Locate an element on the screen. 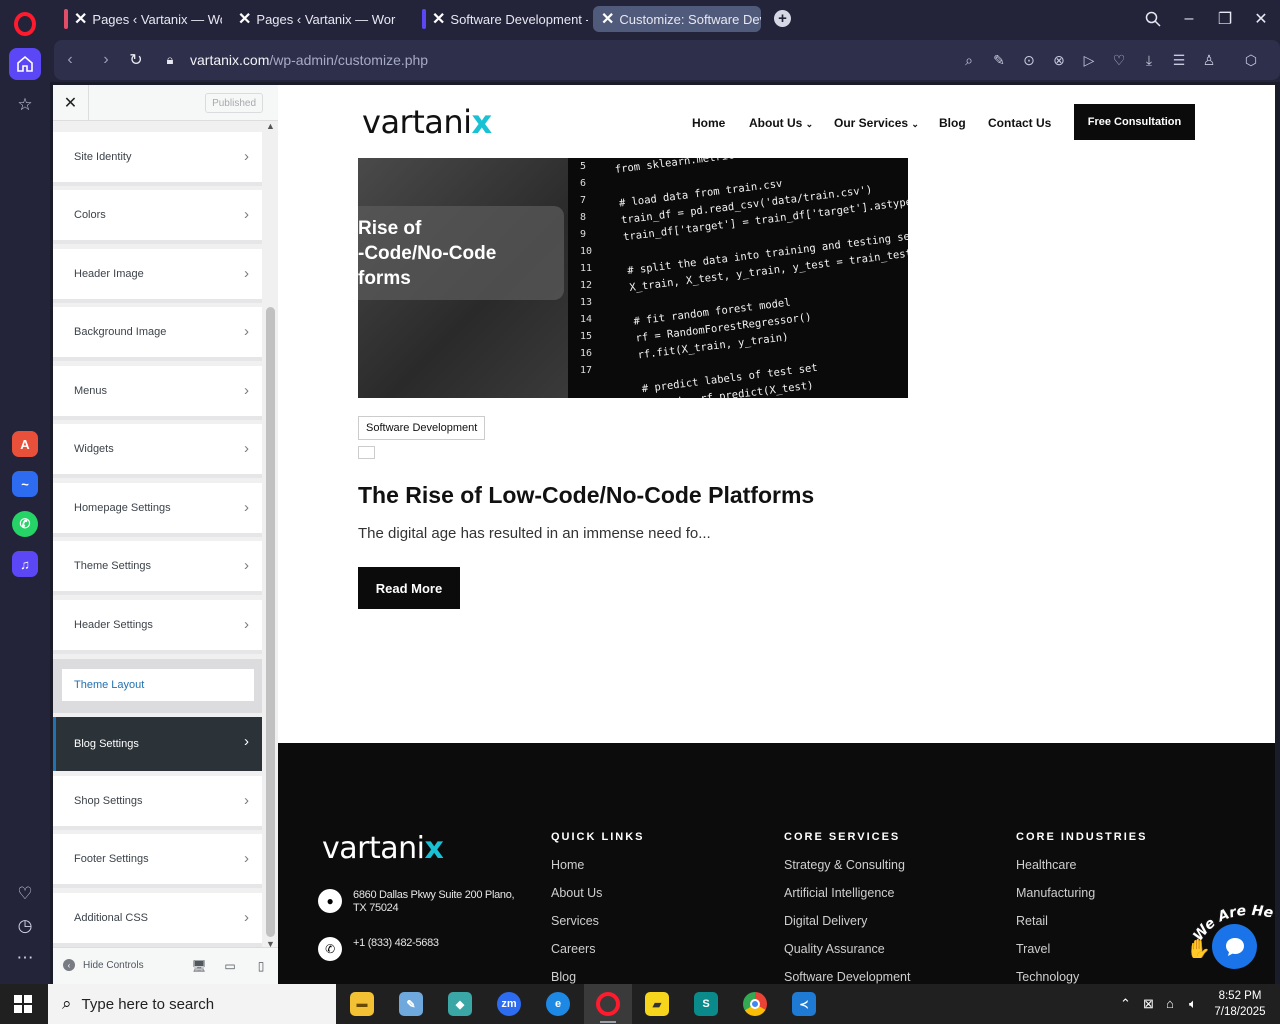 The height and width of the screenshot is (1024, 1280). footer-link: Manufacturing is located at coordinates (1081, 900).